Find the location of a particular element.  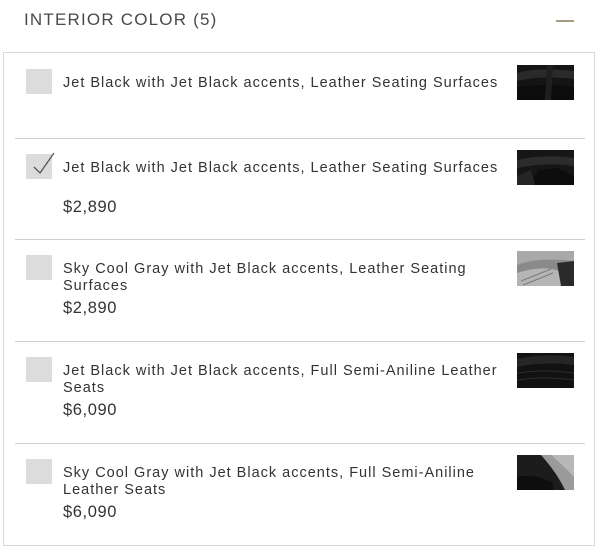

sky-cool-gray-leather-swatch is located at coordinates (545, 268).